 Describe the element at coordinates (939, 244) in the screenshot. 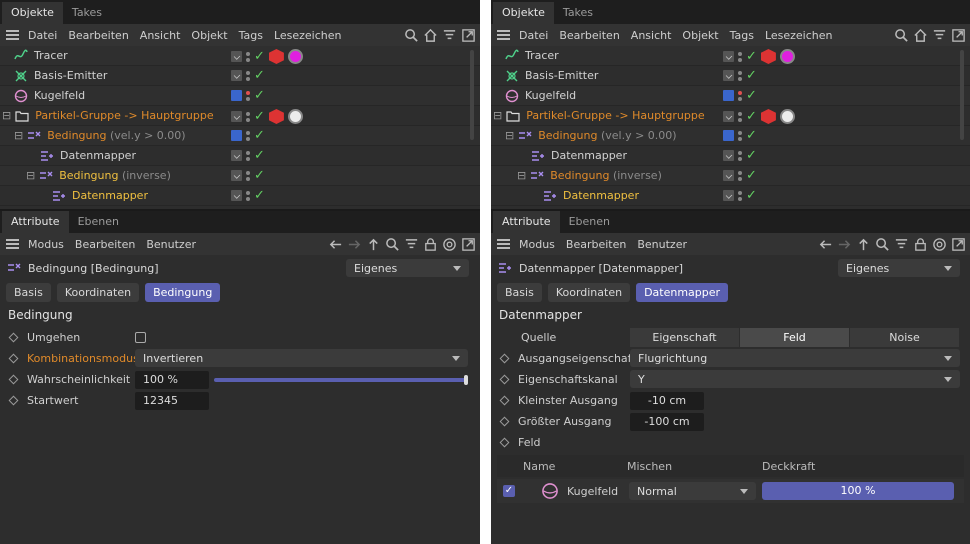

I see `target-icon` at that location.